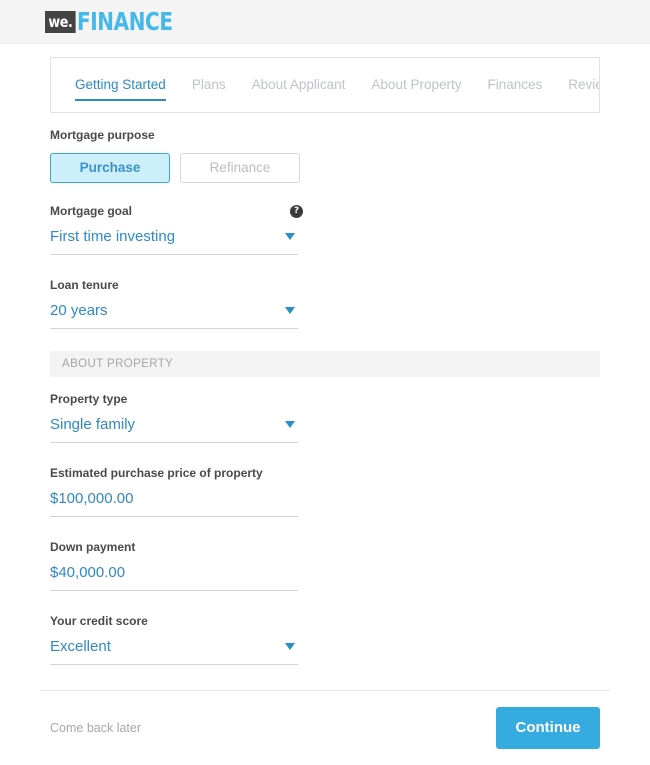 This screenshot has width=650, height=765. Describe the element at coordinates (176, 211) in the screenshot. I see `mortgage-goal-label-row: Mortgage goal ?` at that location.